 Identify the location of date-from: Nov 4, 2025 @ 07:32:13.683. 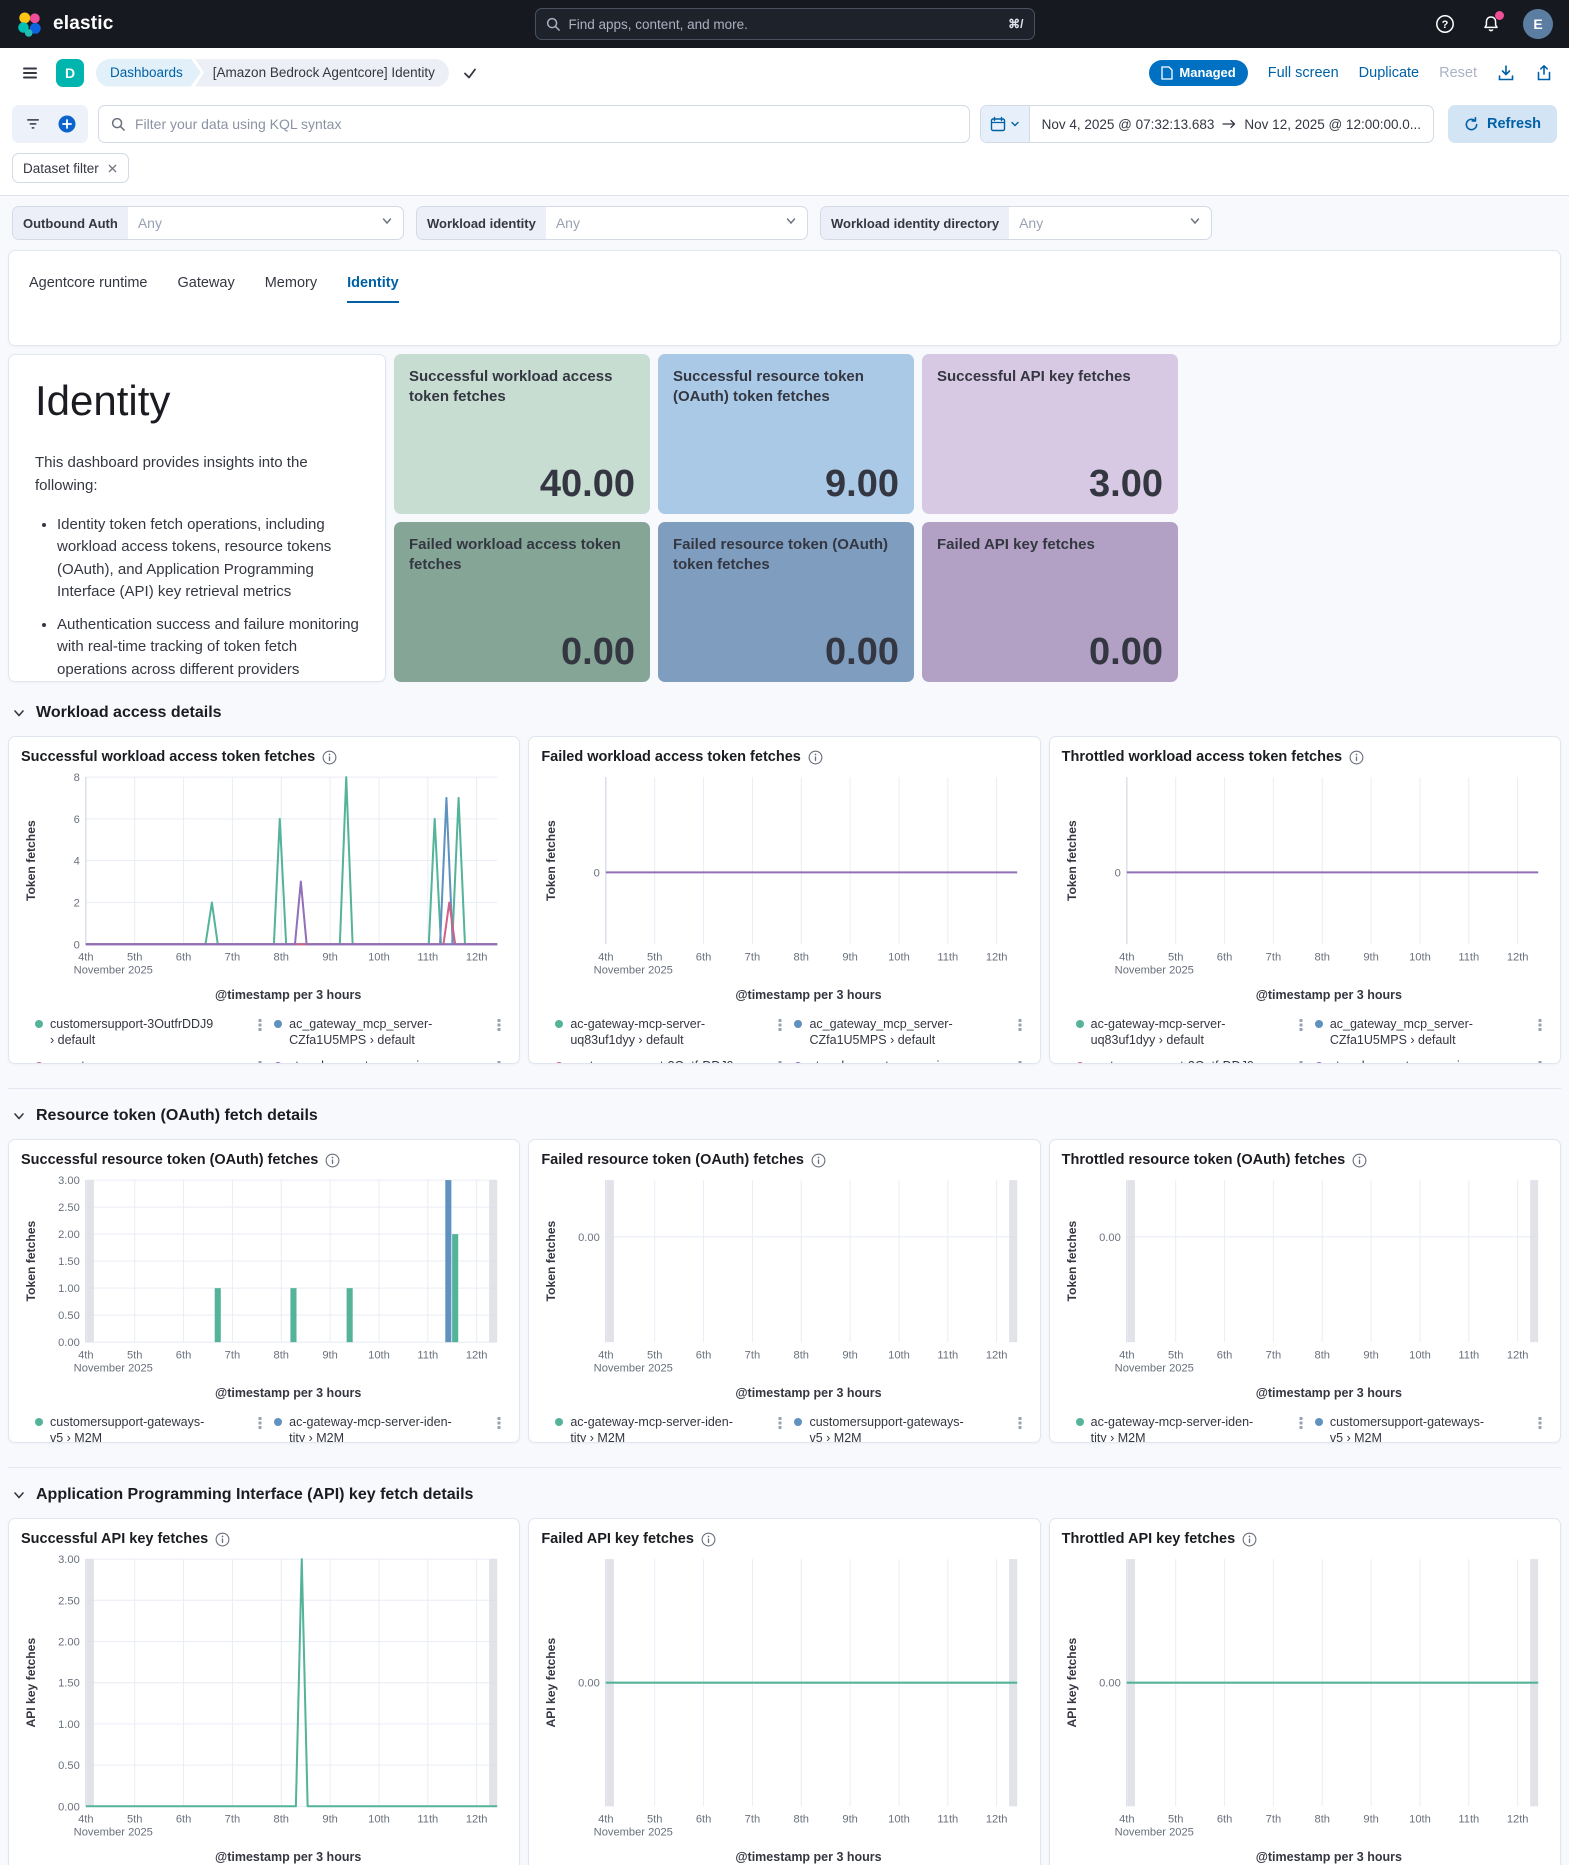
(1128, 124).